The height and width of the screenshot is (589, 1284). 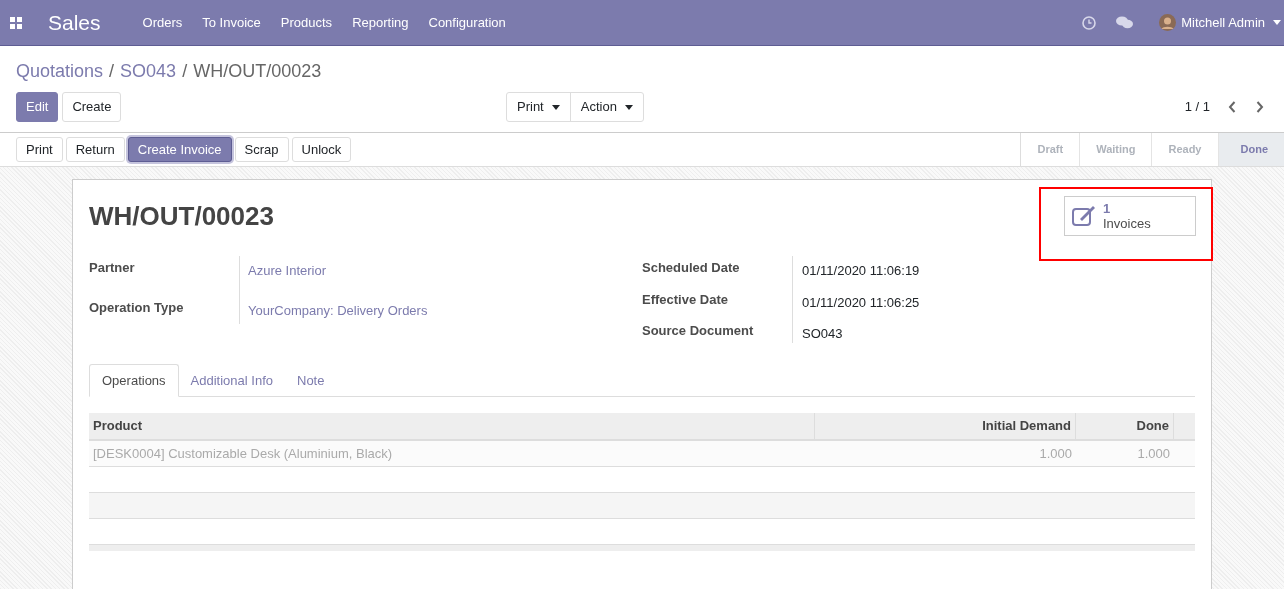 What do you see at coordinates (861, 271) in the screenshot?
I see `field-value: 01/11/2020 11:06:19` at bounding box center [861, 271].